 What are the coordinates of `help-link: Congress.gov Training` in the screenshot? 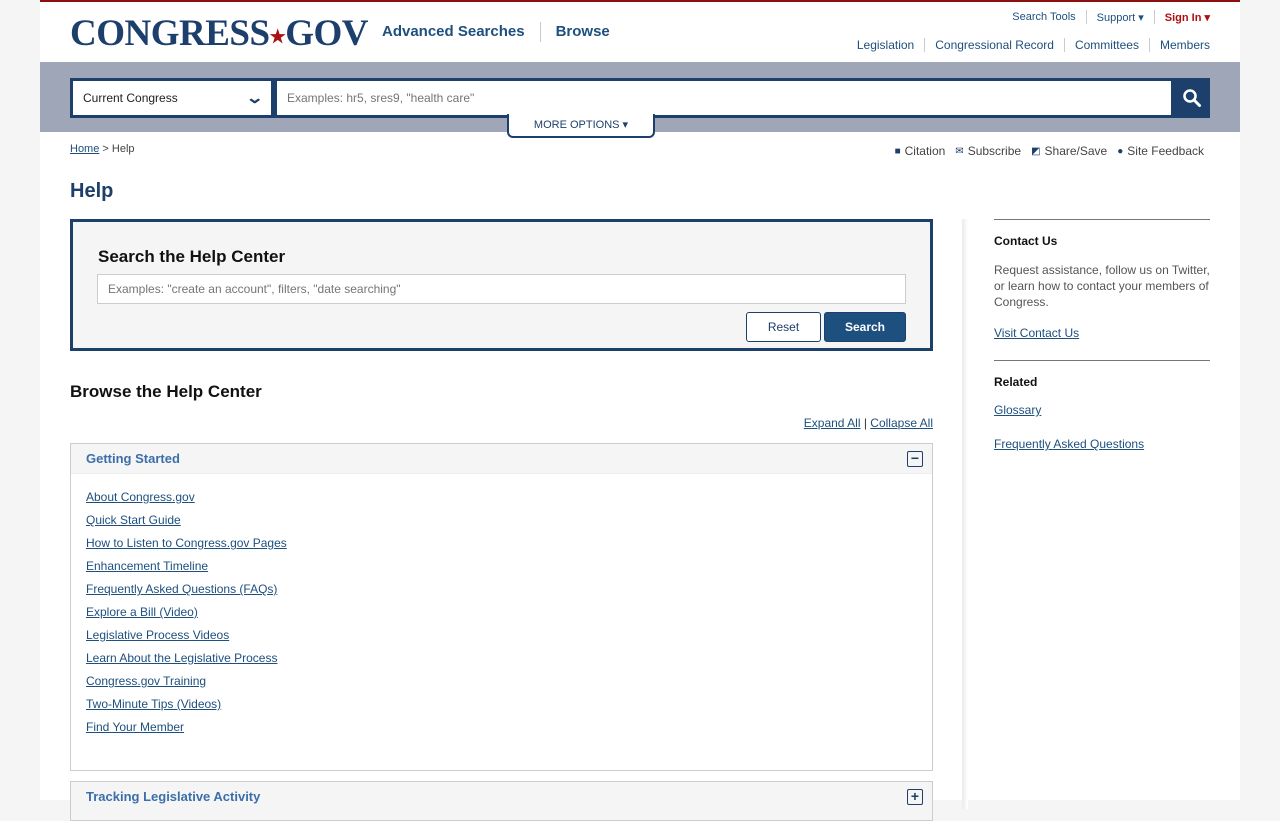 It's located at (146, 681).